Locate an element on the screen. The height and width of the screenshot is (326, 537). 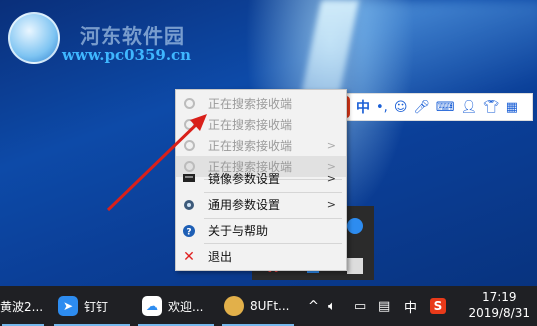
clock: 17:19 2019/8/31 is located at coordinates (499, 305).